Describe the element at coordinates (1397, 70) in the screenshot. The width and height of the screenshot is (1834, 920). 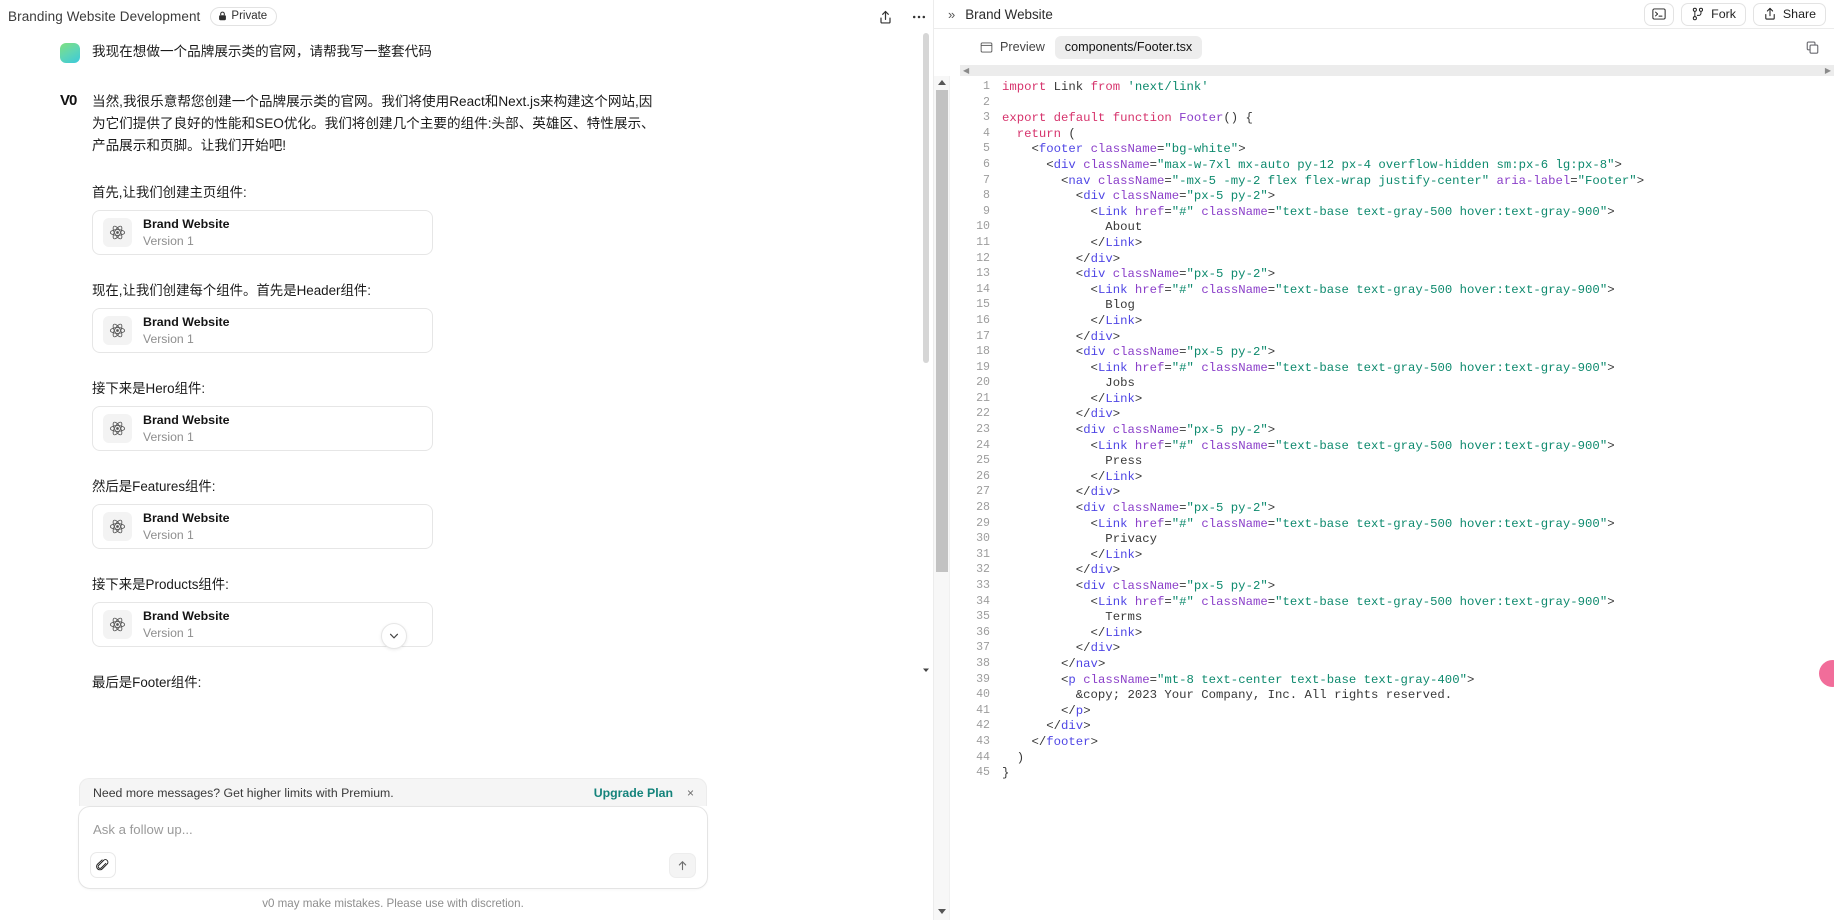
I see `code-horizontal-scrollbar: ◀ ▶` at that location.